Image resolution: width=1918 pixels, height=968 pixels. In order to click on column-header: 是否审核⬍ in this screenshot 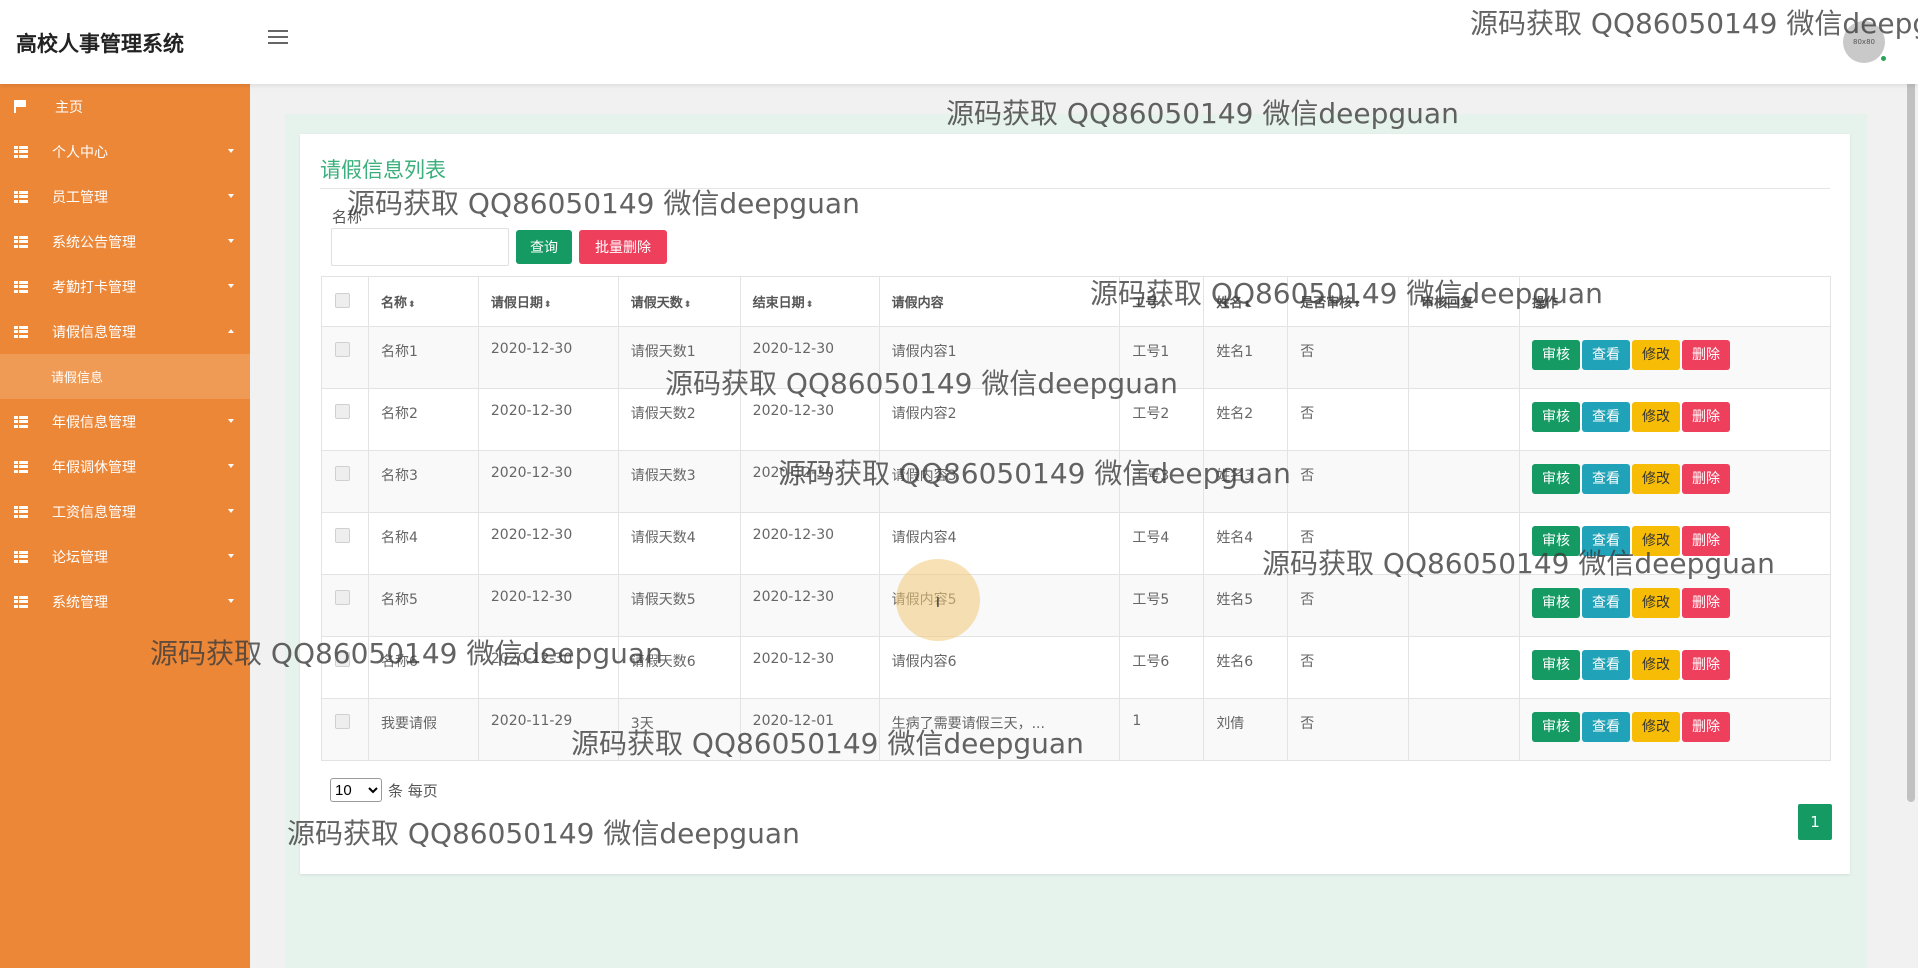, I will do `click(1348, 301)`.